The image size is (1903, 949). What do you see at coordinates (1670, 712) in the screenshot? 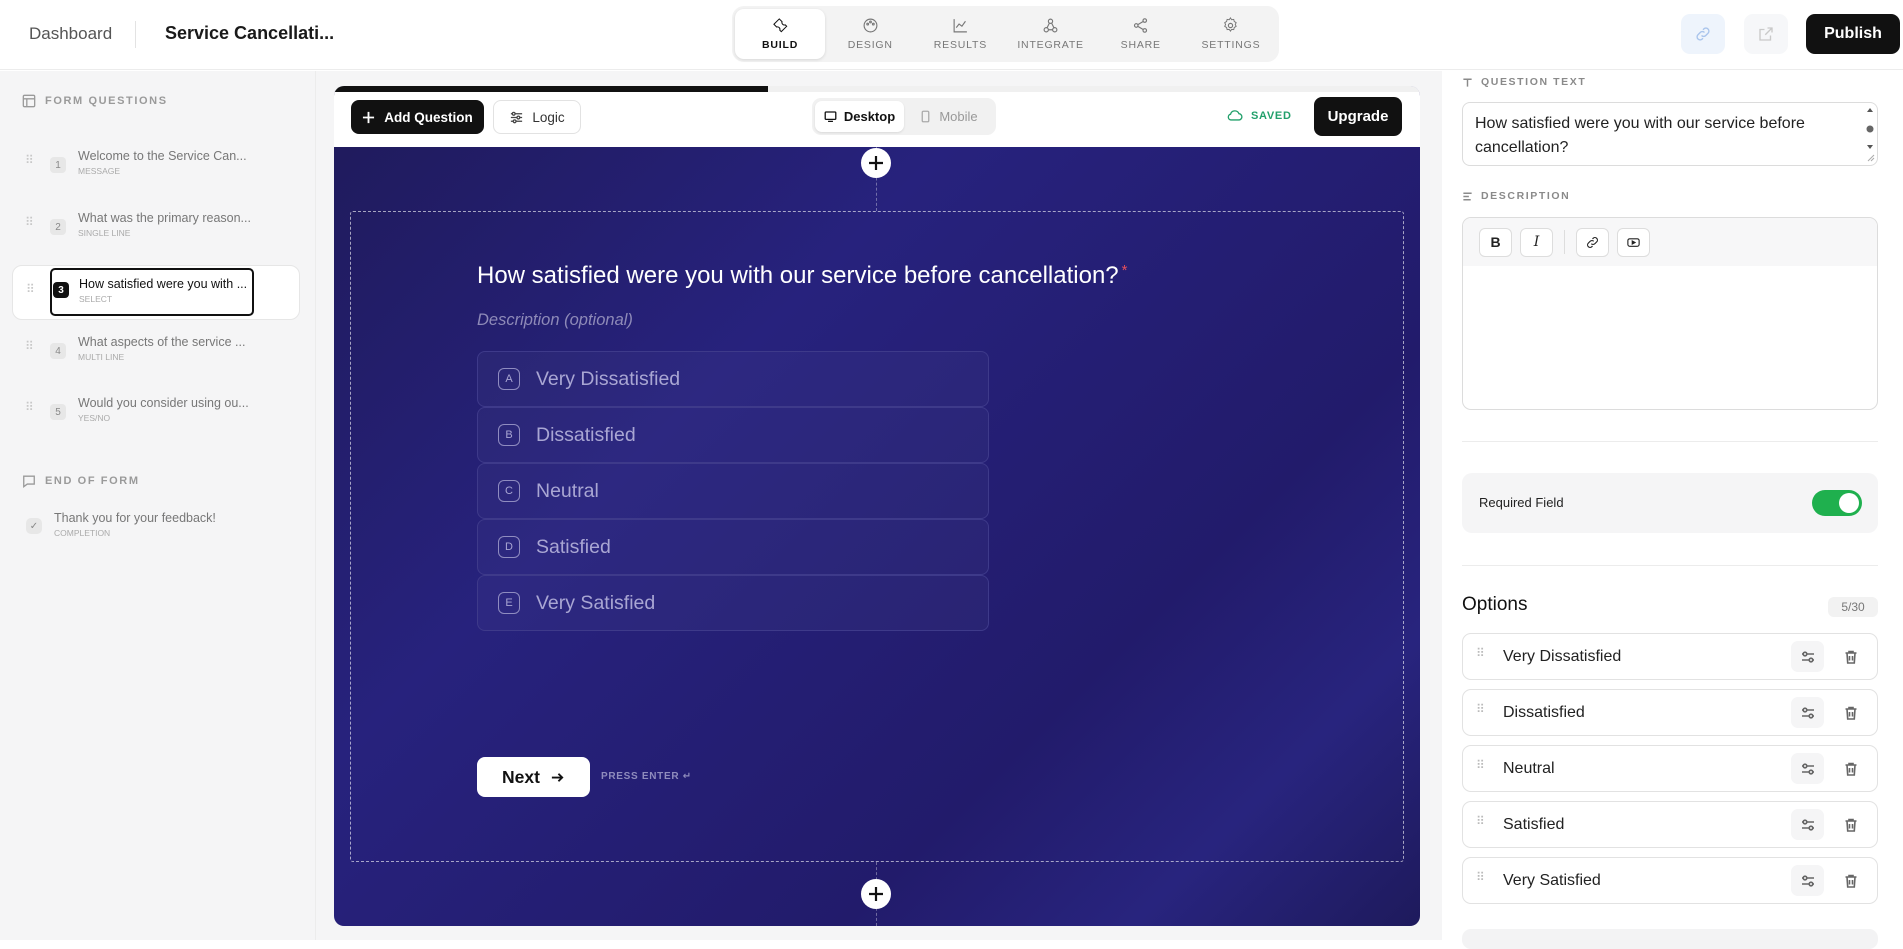
I see `option-row: ⠿ Dissatisfied` at bounding box center [1670, 712].